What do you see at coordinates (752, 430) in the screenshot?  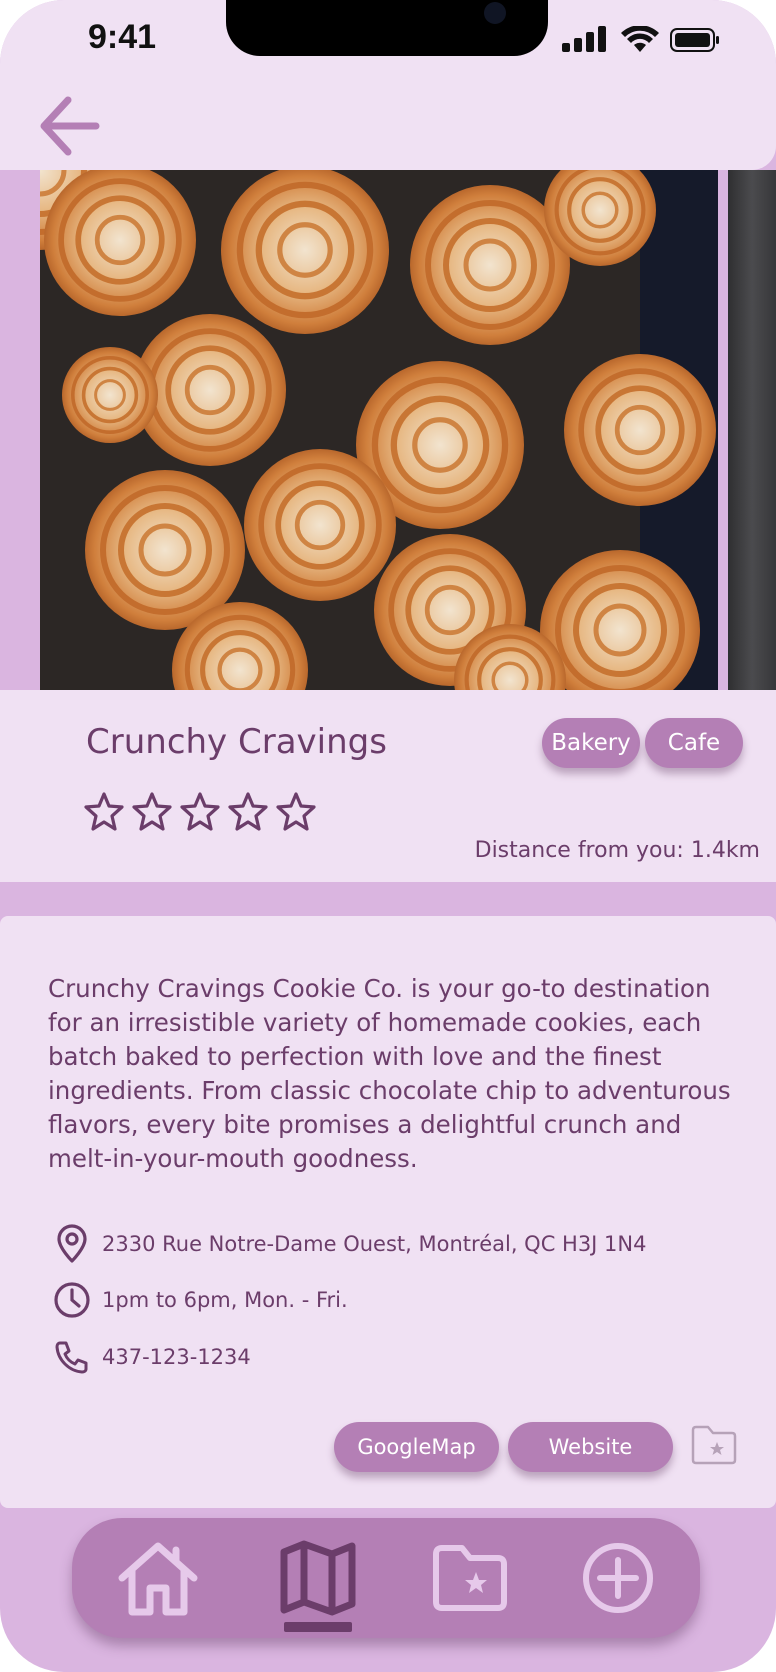 I see `next-photo-preview` at bounding box center [752, 430].